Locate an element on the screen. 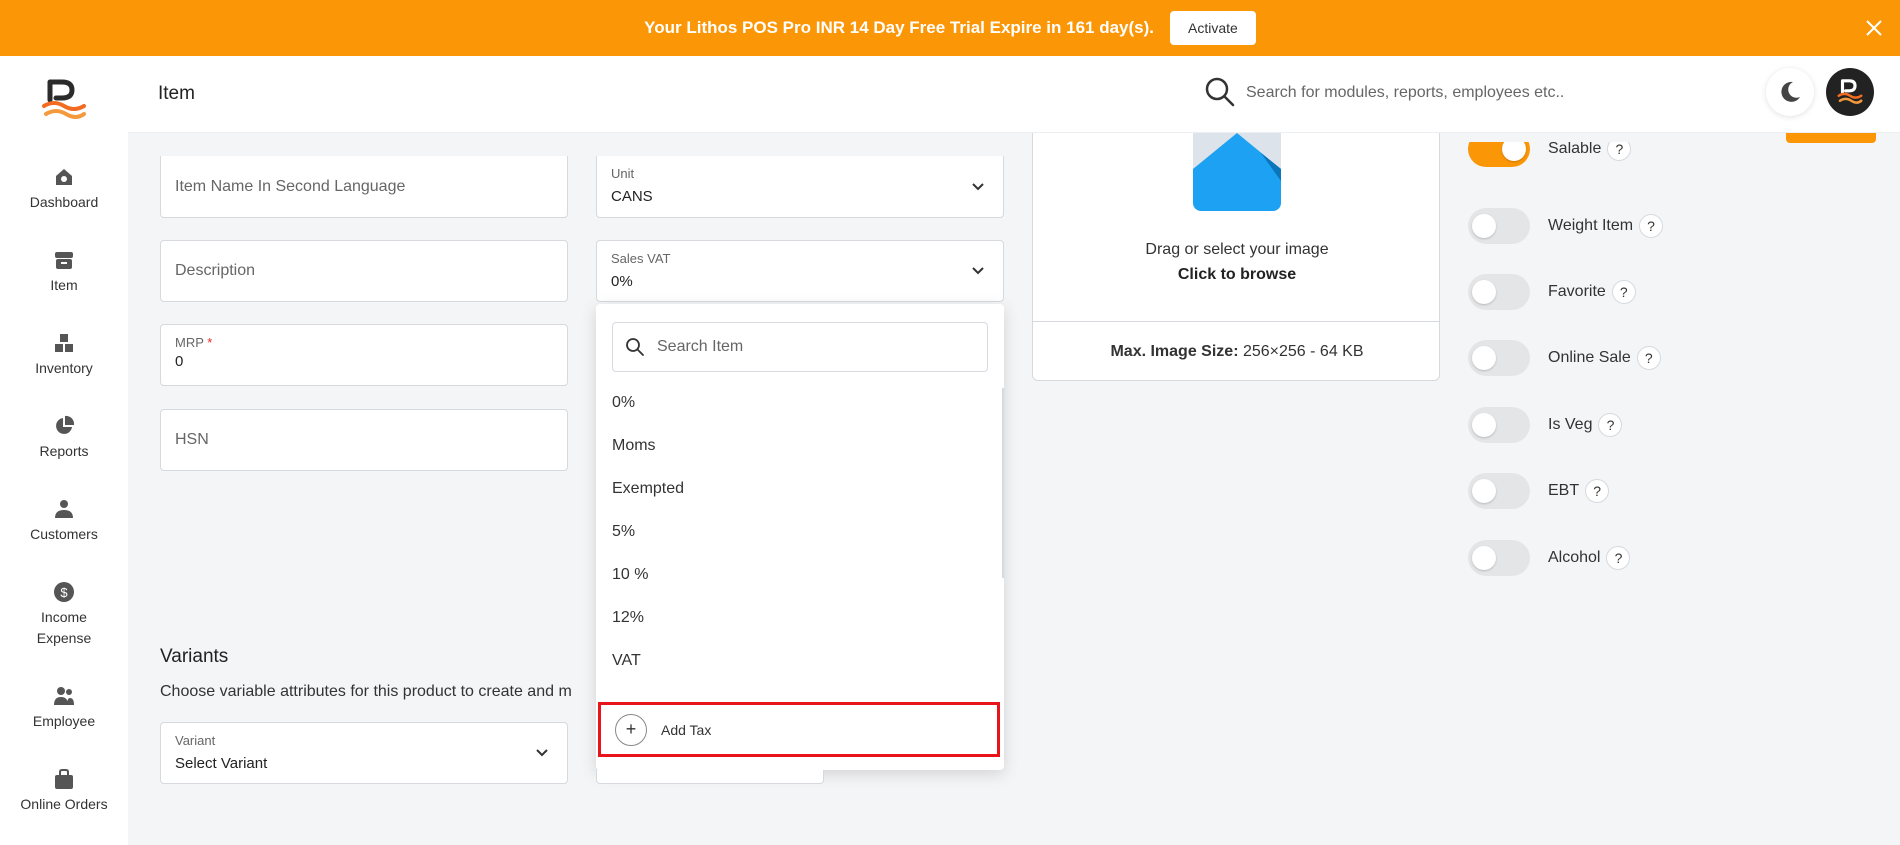  toggle-label: Is Veg is located at coordinates (1570, 424).